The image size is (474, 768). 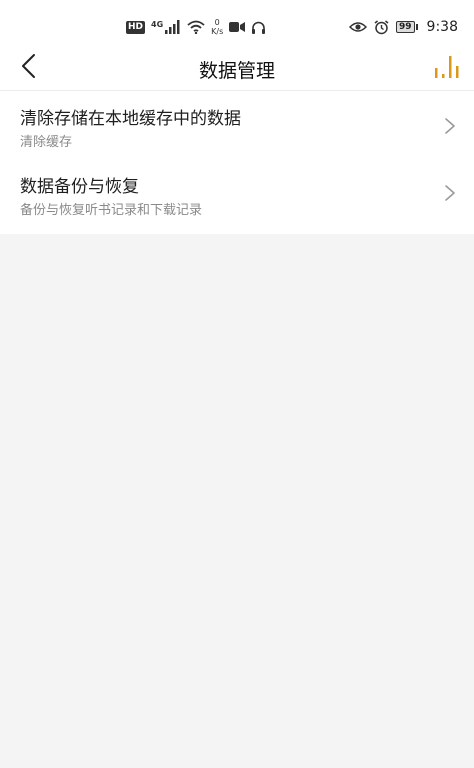 What do you see at coordinates (217, 22) in the screenshot?
I see `net-speed-value: 0` at bounding box center [217, 22].